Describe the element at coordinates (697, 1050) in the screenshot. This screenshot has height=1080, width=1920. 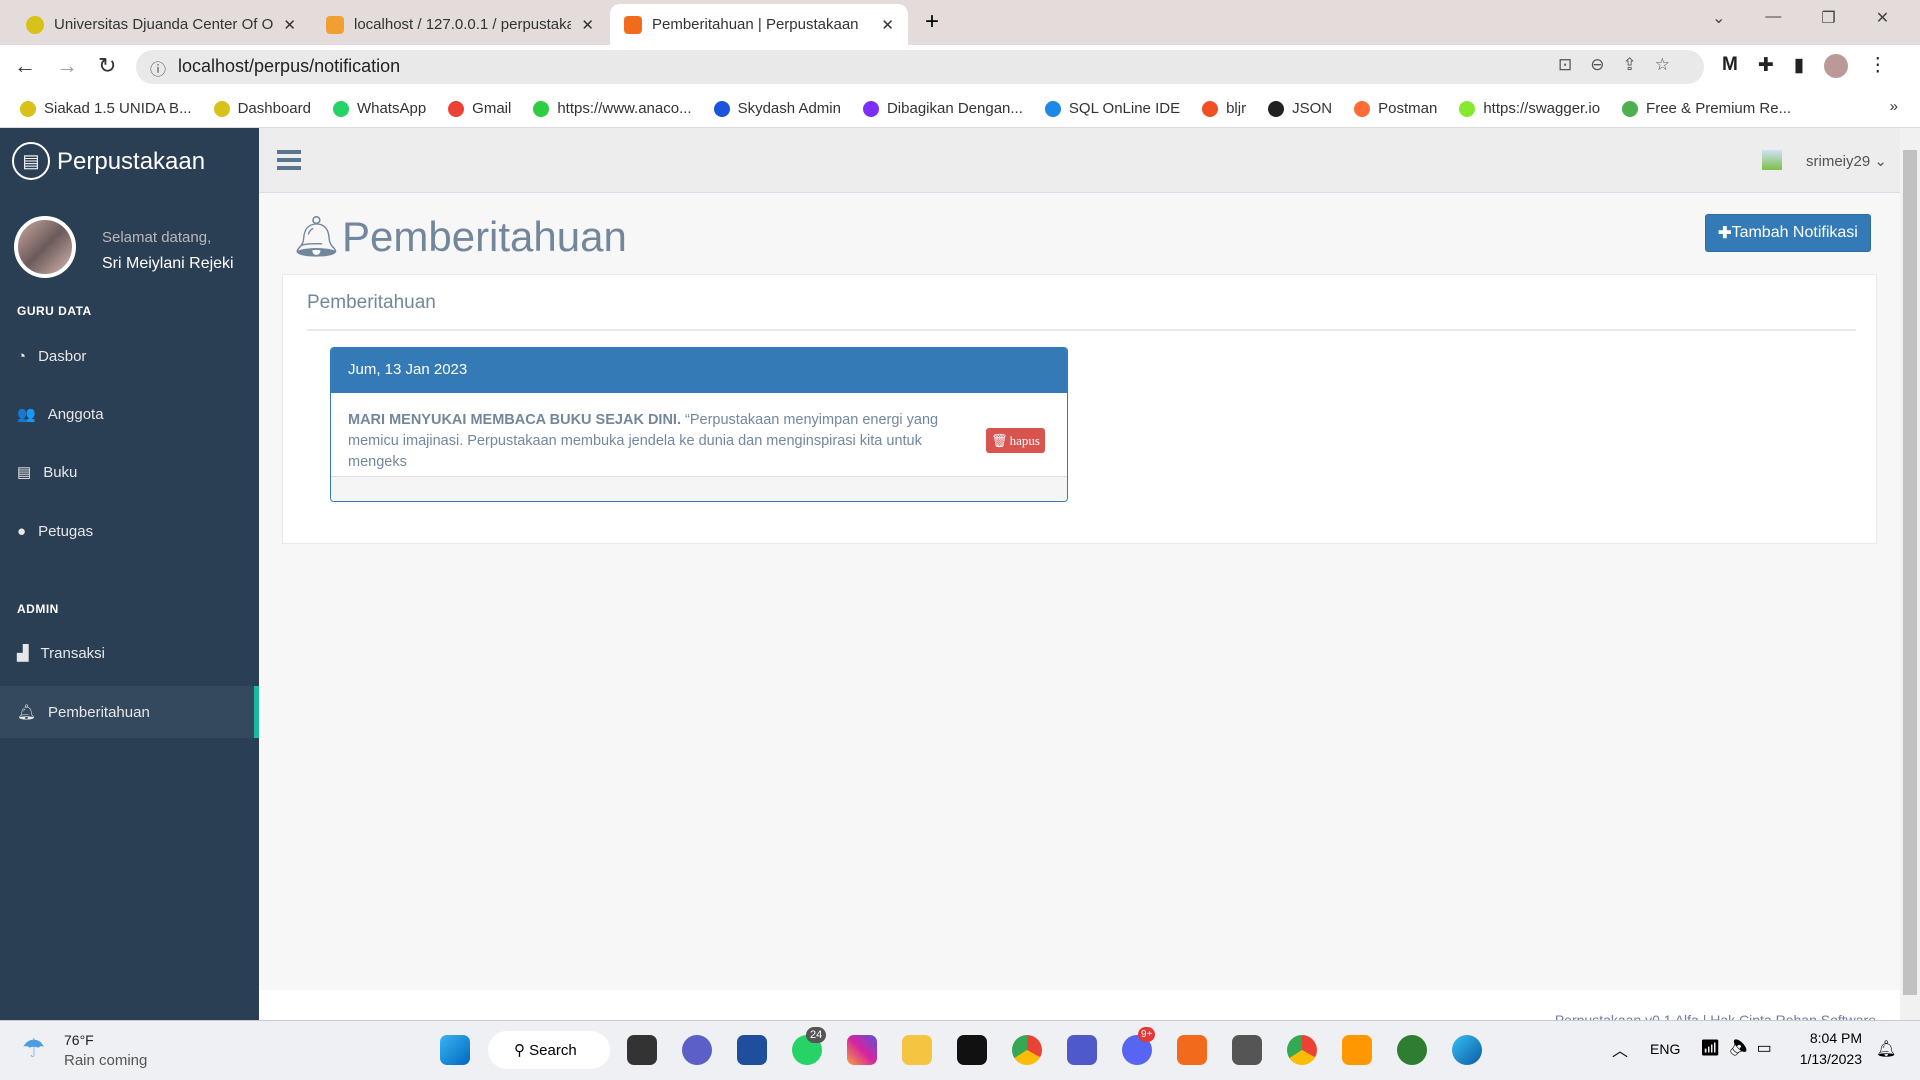
I see `chat-icon` at that location.